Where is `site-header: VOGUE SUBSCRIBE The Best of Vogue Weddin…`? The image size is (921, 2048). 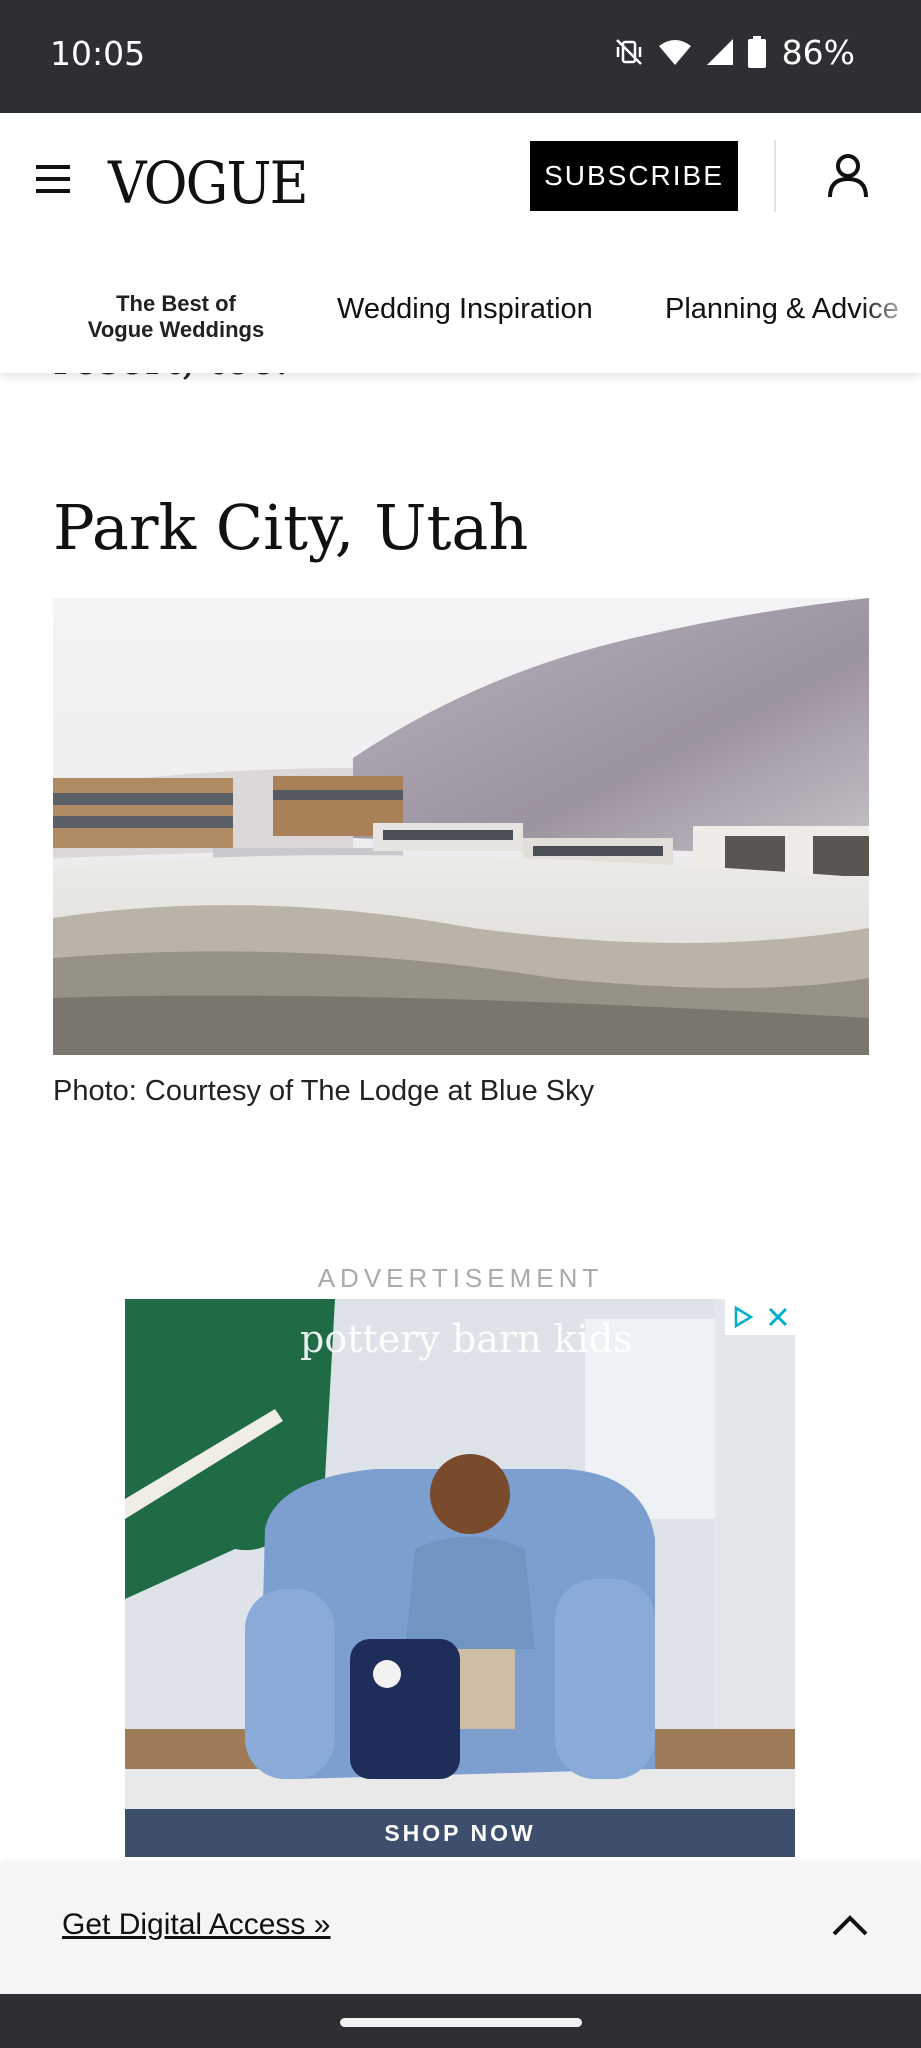
site-header: VOGUE SUBSCRIBE The Best of Vogue Weddin… is located at coordinates (460, 243).